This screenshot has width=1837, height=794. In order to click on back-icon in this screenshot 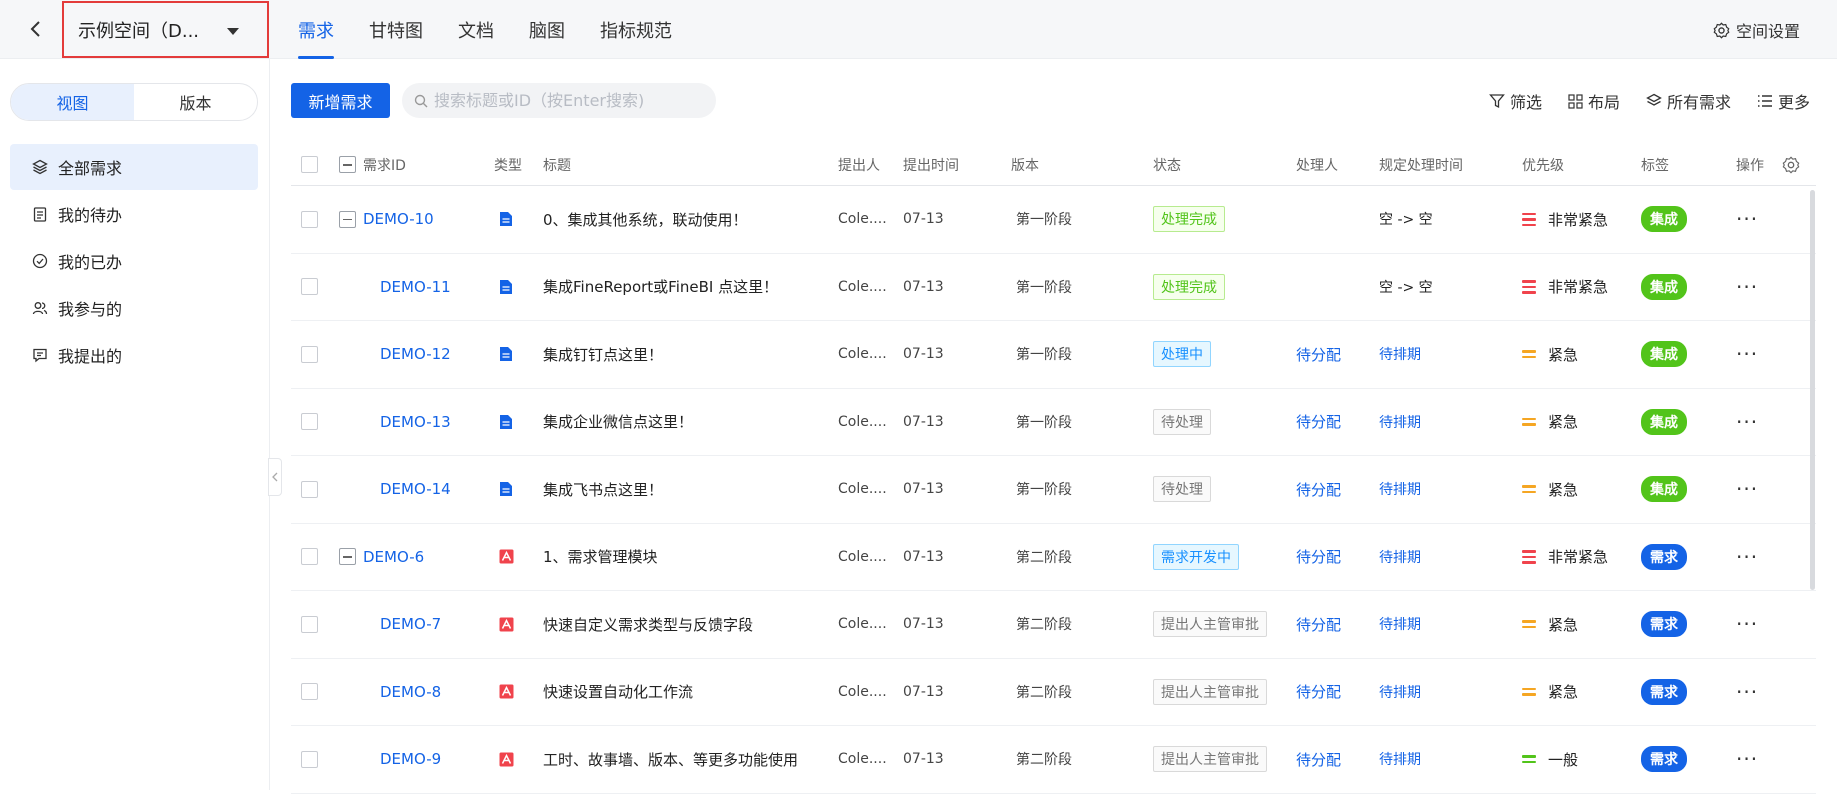, I will do `click(35, 29)`.